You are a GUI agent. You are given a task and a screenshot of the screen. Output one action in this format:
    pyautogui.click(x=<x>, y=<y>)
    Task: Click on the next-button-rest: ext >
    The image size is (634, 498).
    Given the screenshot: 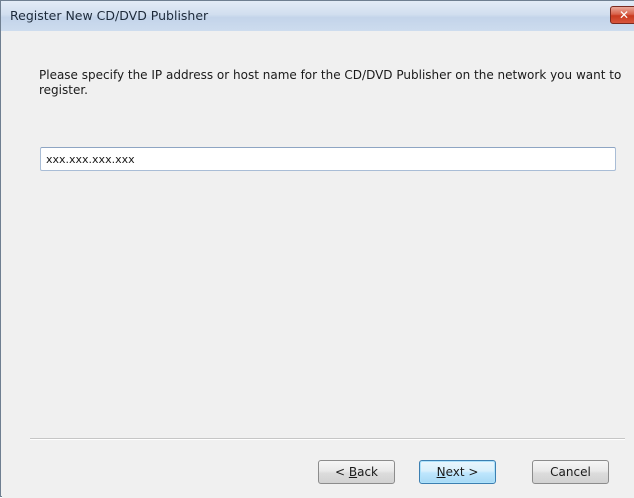 What is the action you would take?
    pyautogui.click(x=462, y=472)
    